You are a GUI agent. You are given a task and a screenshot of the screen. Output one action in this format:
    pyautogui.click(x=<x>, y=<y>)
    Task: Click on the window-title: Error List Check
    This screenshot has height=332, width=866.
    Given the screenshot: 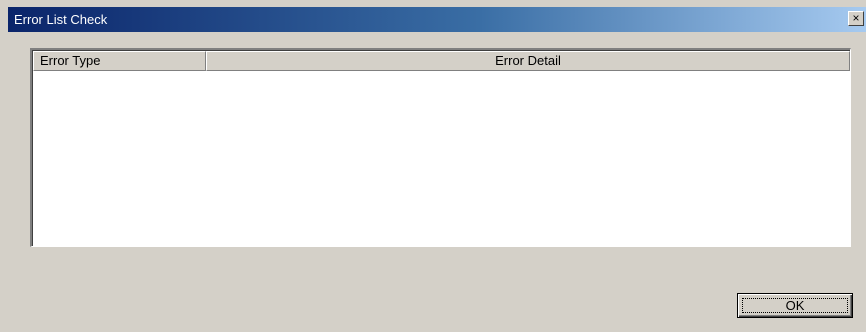 What is the action you would take?
    pyautogui.click(x=61, y=19)
    